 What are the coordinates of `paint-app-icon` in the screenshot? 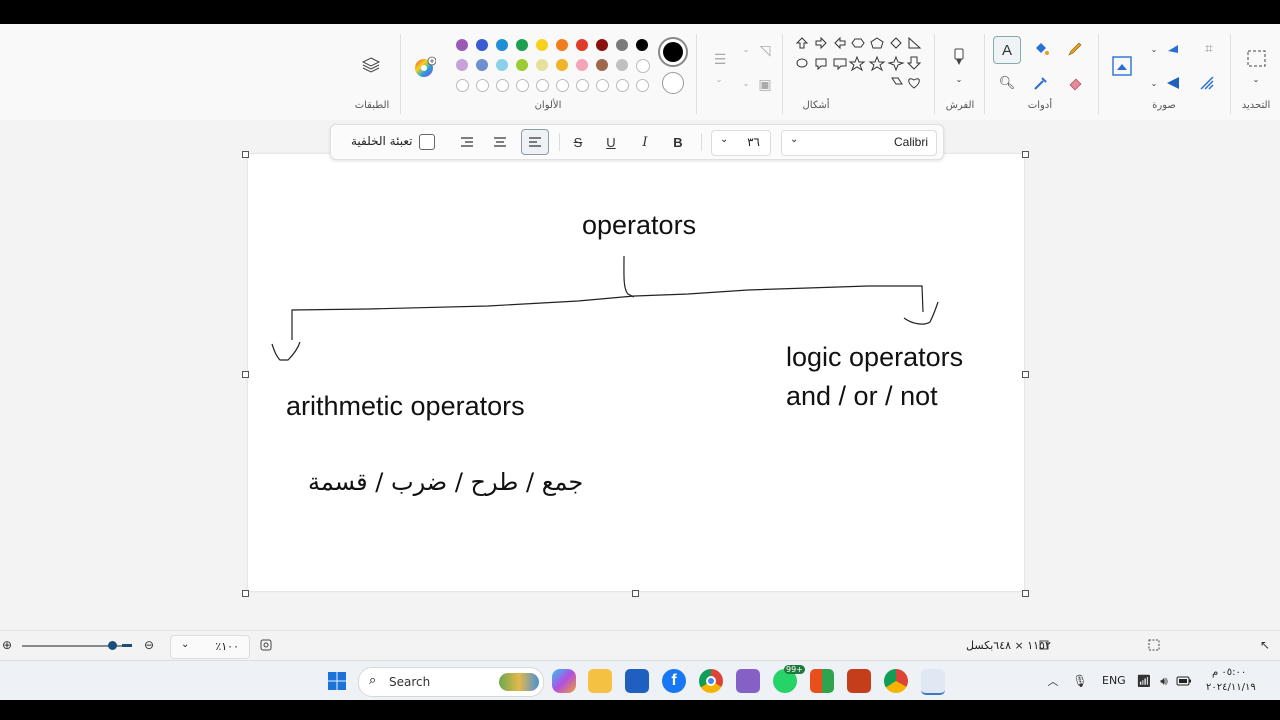 It's located at (933, 682).